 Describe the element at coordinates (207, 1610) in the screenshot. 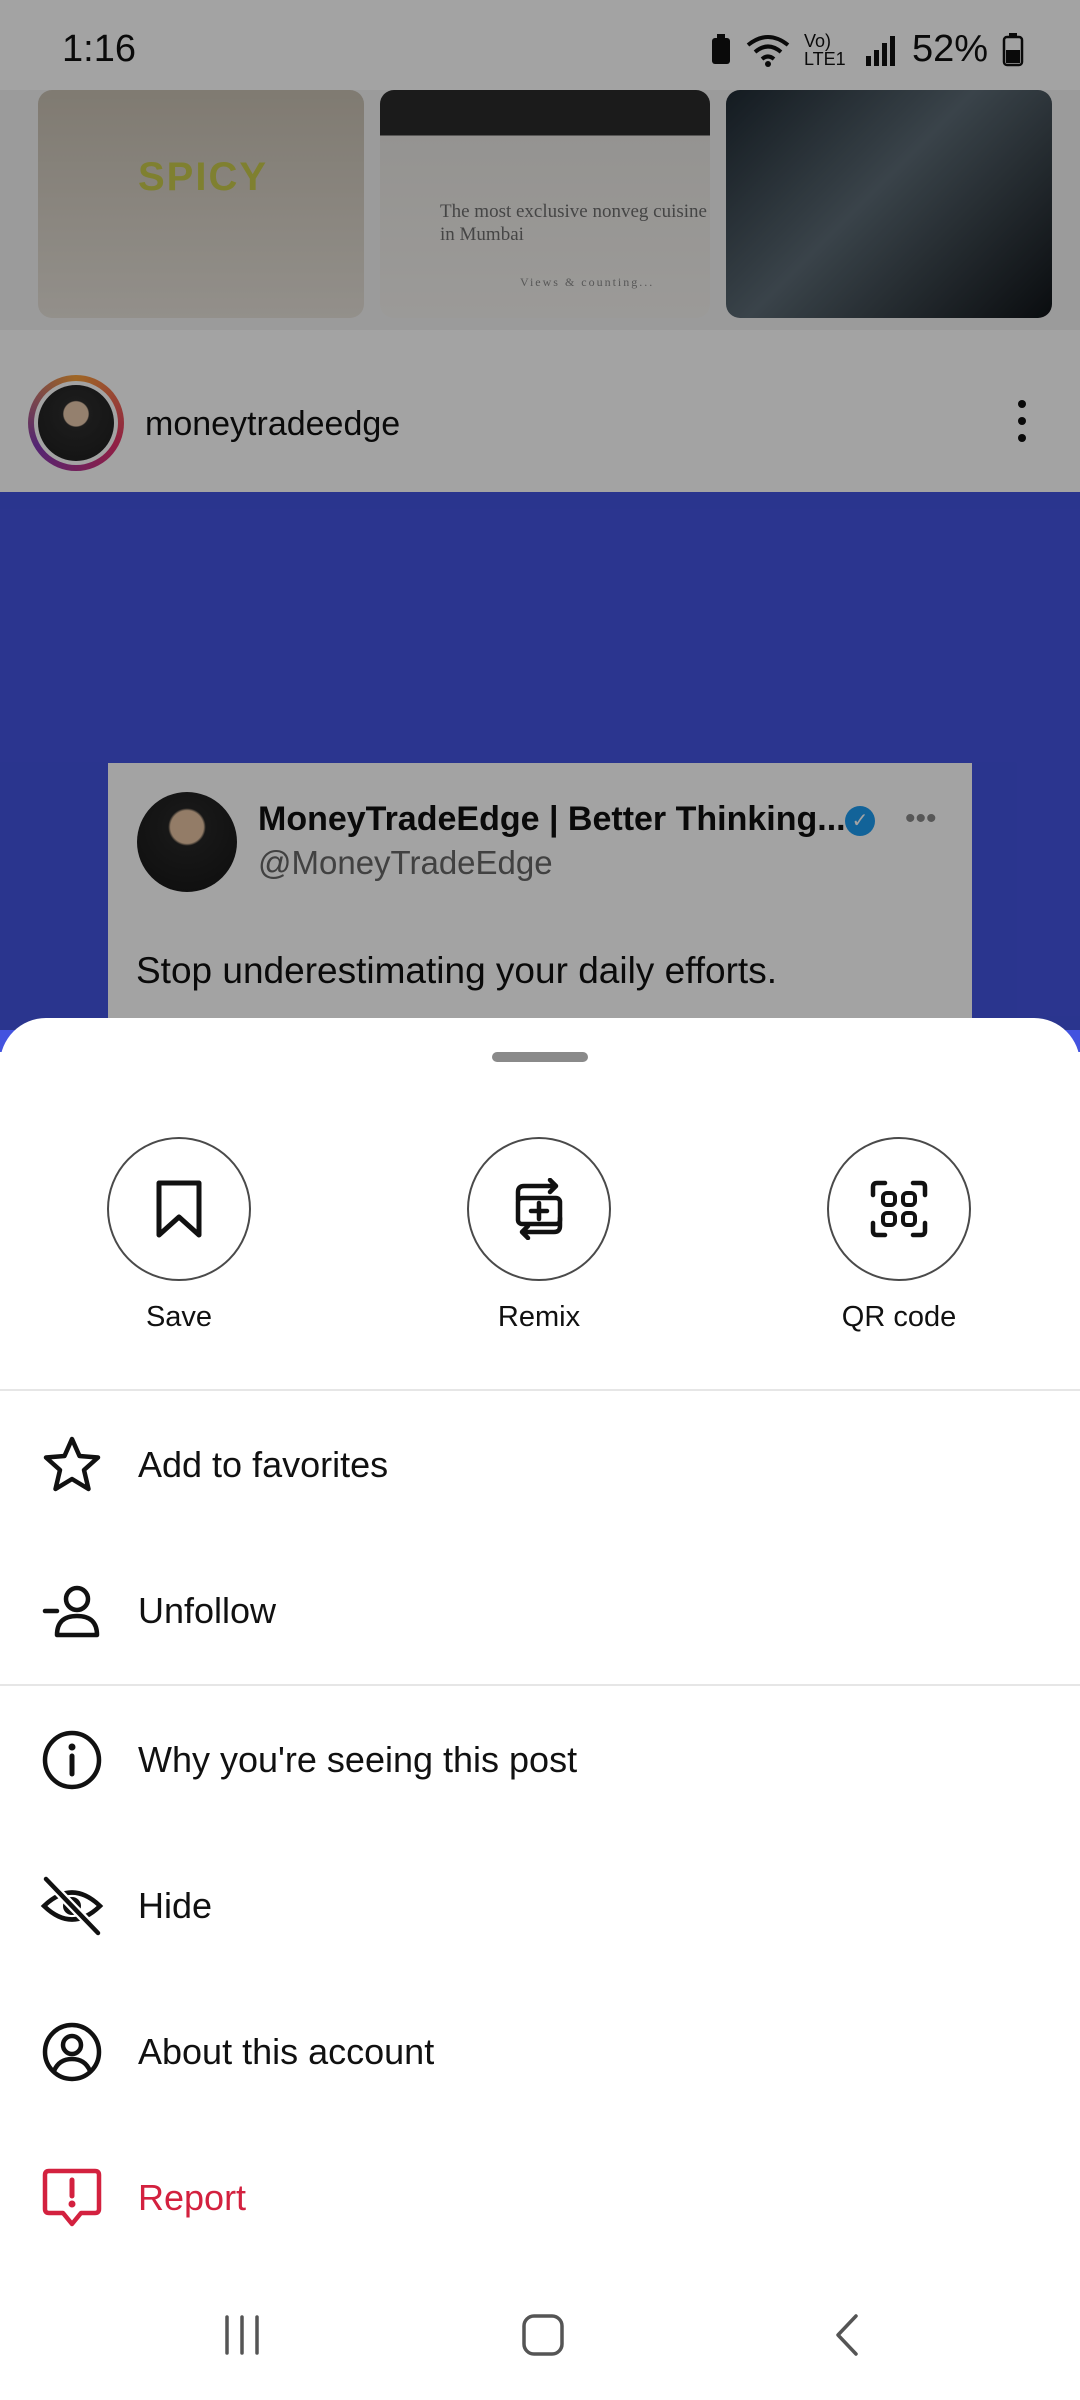

I see `unfollow-label: Unfollow` at that location.